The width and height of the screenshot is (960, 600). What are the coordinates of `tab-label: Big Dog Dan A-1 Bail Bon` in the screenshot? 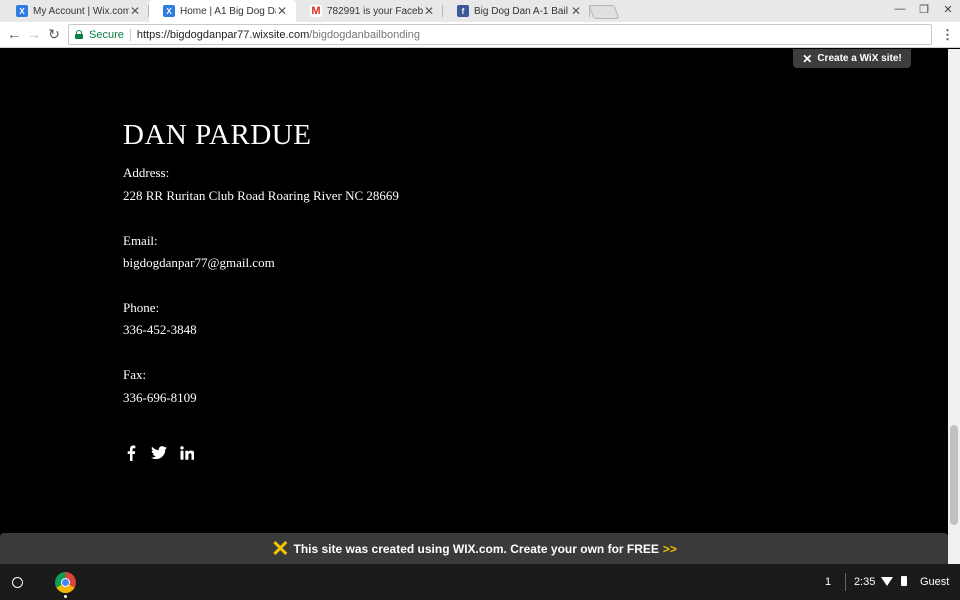 It's located at (522, 11).